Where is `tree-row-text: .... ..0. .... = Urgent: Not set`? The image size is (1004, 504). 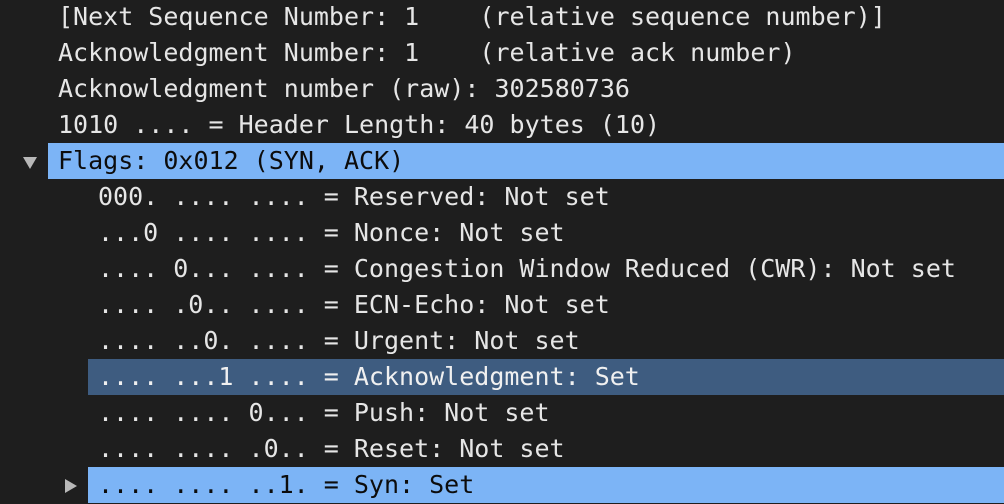 tree-row-text: .... ..0. .... = Urgent: Not set is located at coordinates (339, 340).